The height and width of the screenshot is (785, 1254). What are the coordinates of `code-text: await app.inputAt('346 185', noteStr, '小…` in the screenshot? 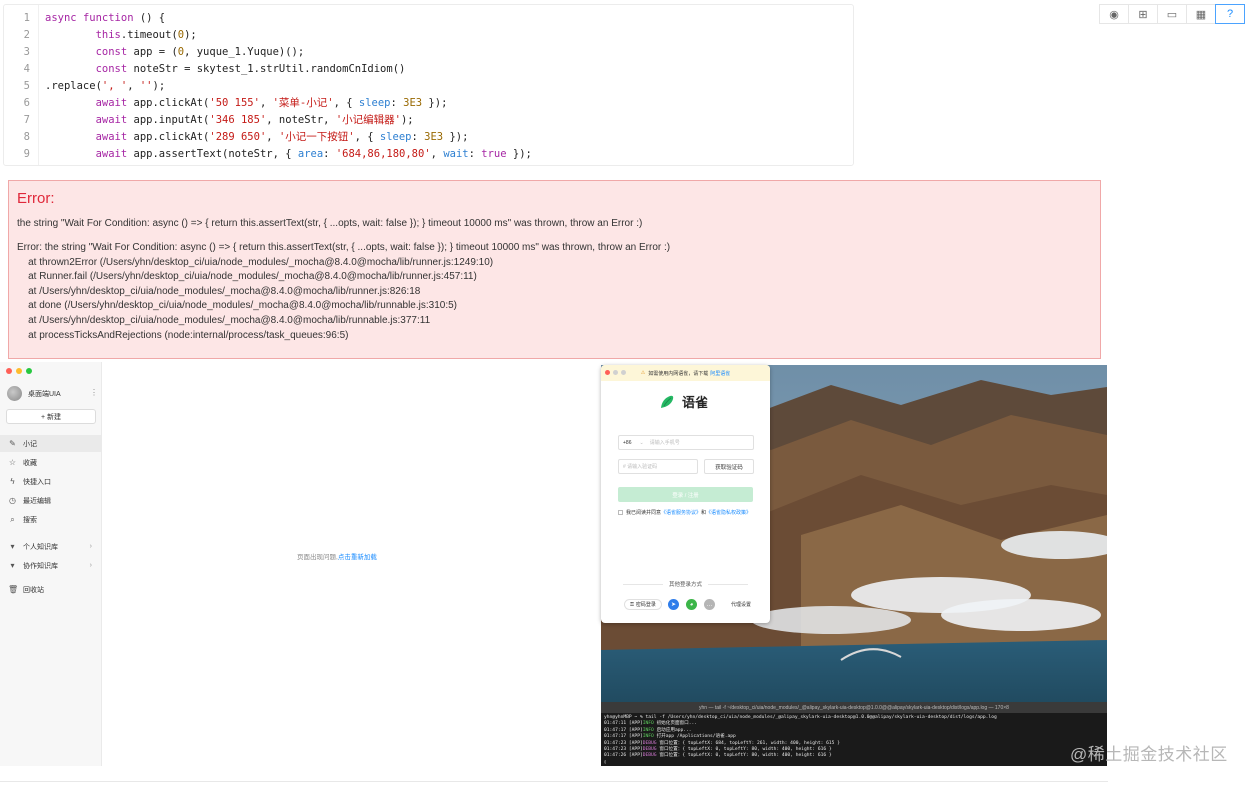 It's located at (254, 120).